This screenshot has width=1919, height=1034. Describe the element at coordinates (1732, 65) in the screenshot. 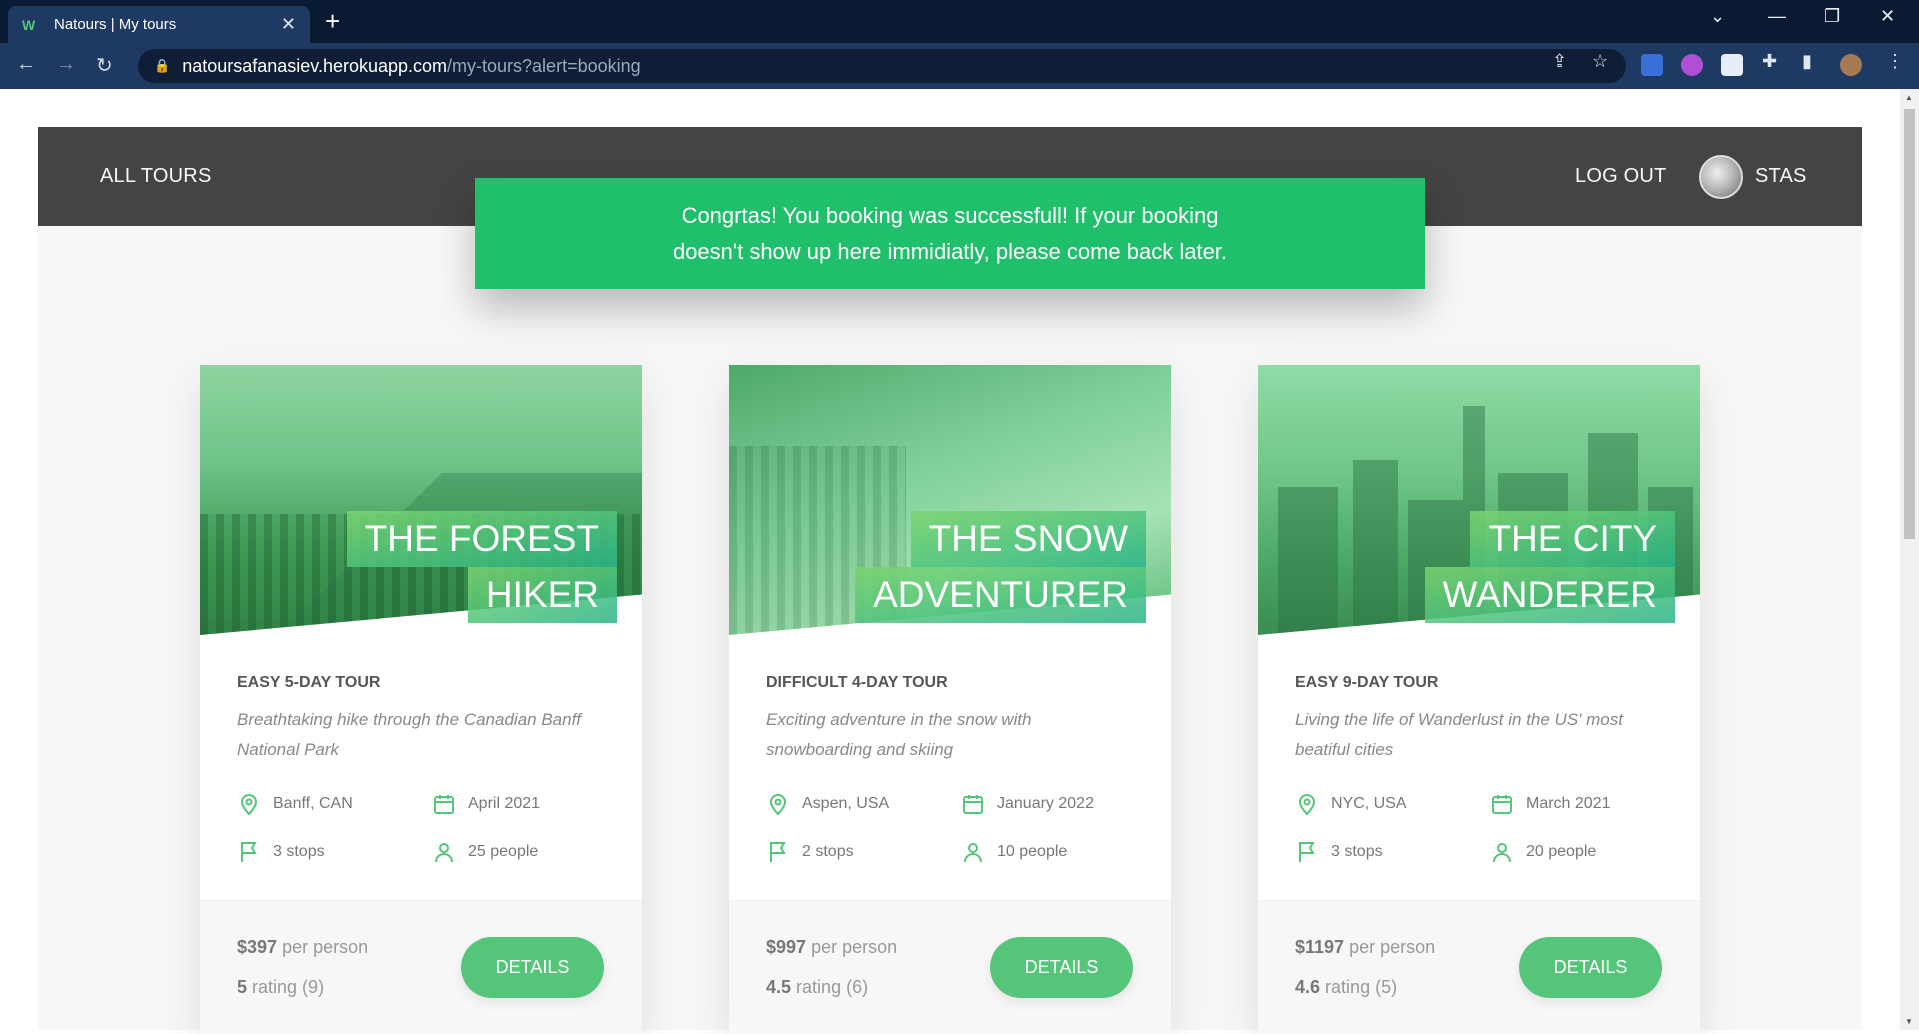

I see `screen-extension-icon` at that location.